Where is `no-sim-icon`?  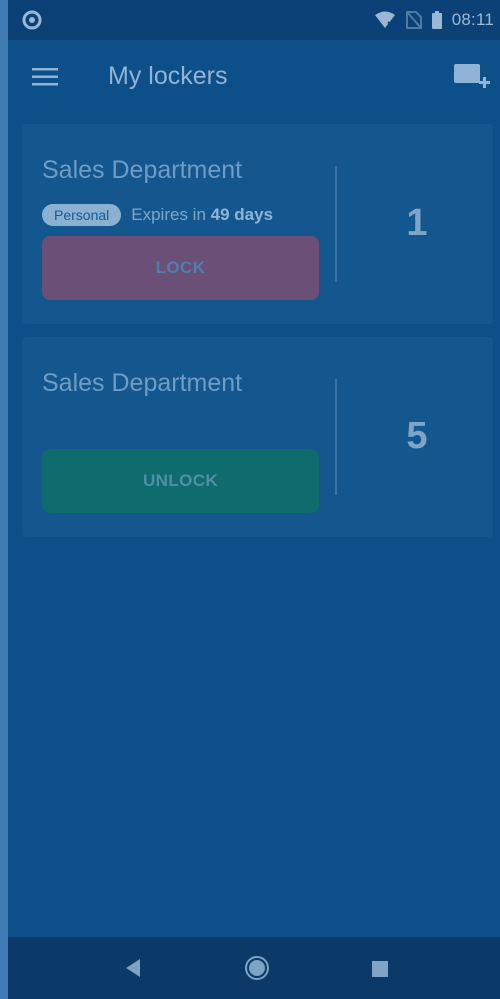
no-sim-icon is located at coordinates (413, 20).